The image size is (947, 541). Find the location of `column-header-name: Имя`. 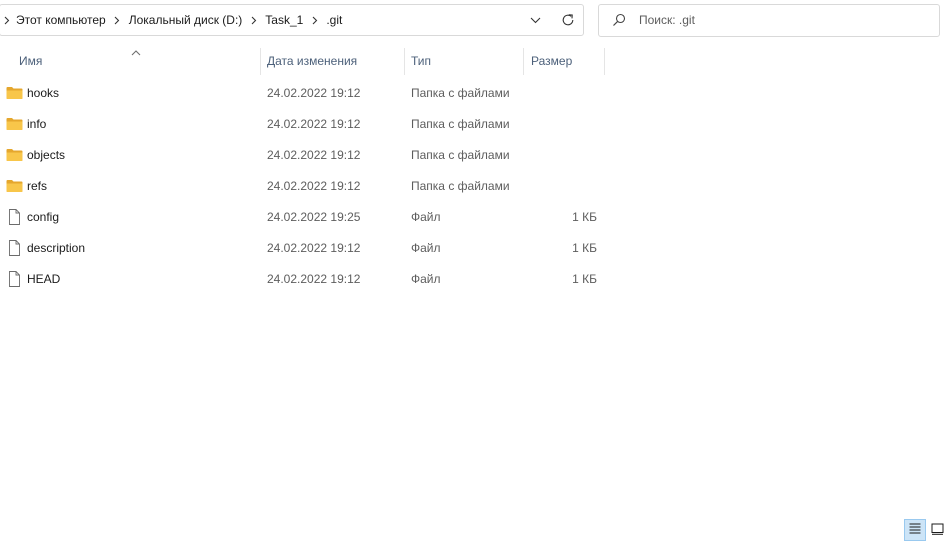

column-header-name: Имя is located at coordinates (139, 61).